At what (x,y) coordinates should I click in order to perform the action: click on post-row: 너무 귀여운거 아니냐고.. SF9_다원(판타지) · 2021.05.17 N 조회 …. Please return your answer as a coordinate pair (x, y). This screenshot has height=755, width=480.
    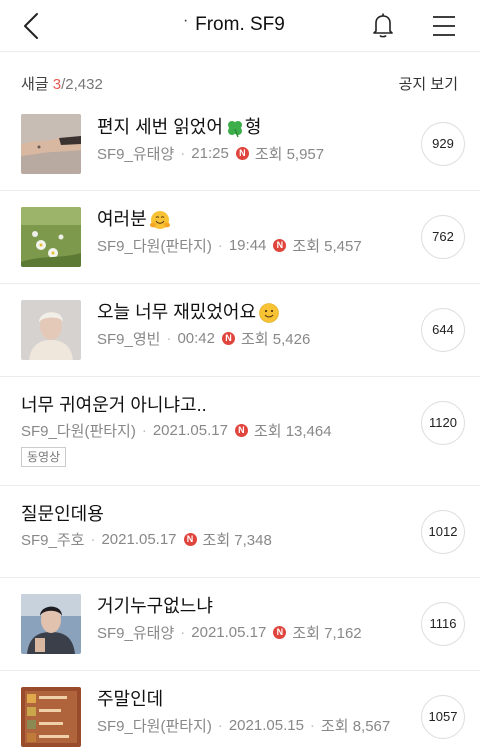
    Looking at the image, I should click on (240, 431).